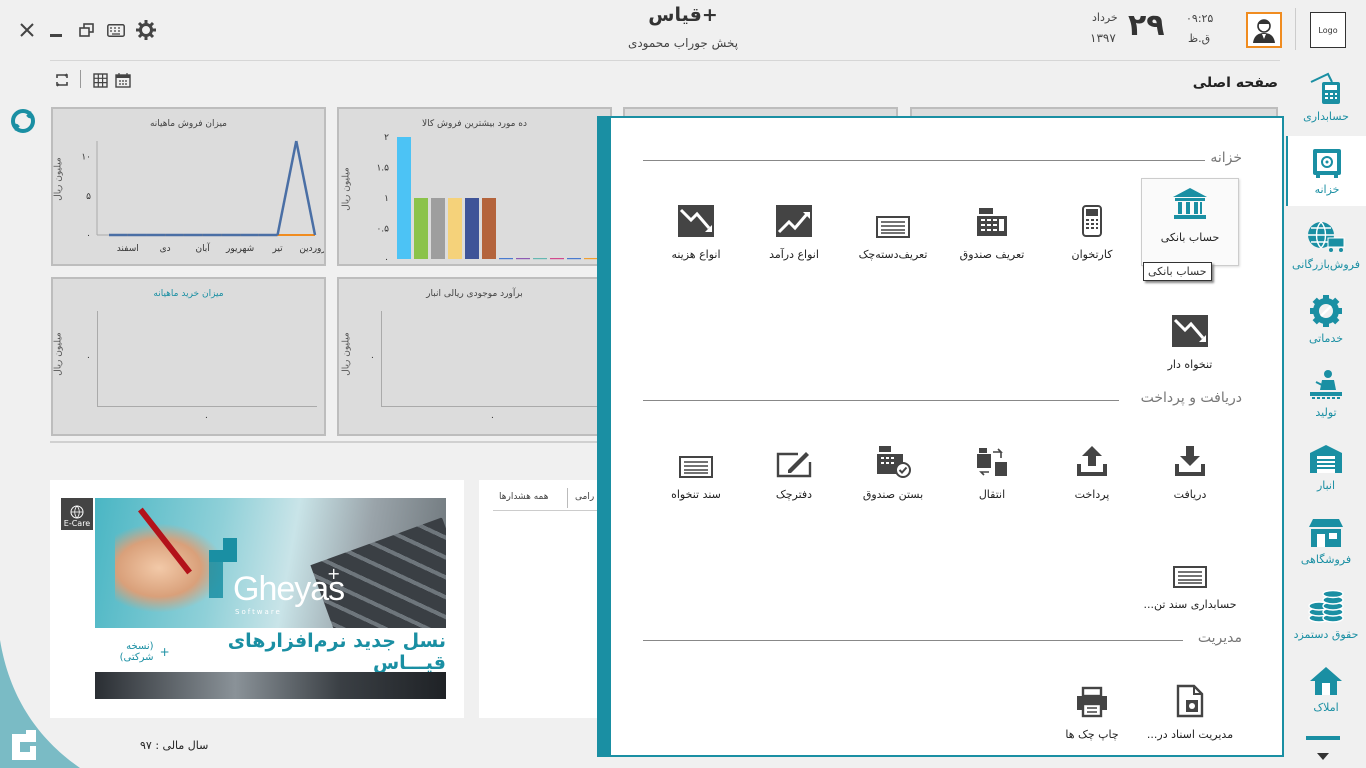 The height and width of the screenshot is (768, 1366). I want to click on x-axis, so click(207, 406).